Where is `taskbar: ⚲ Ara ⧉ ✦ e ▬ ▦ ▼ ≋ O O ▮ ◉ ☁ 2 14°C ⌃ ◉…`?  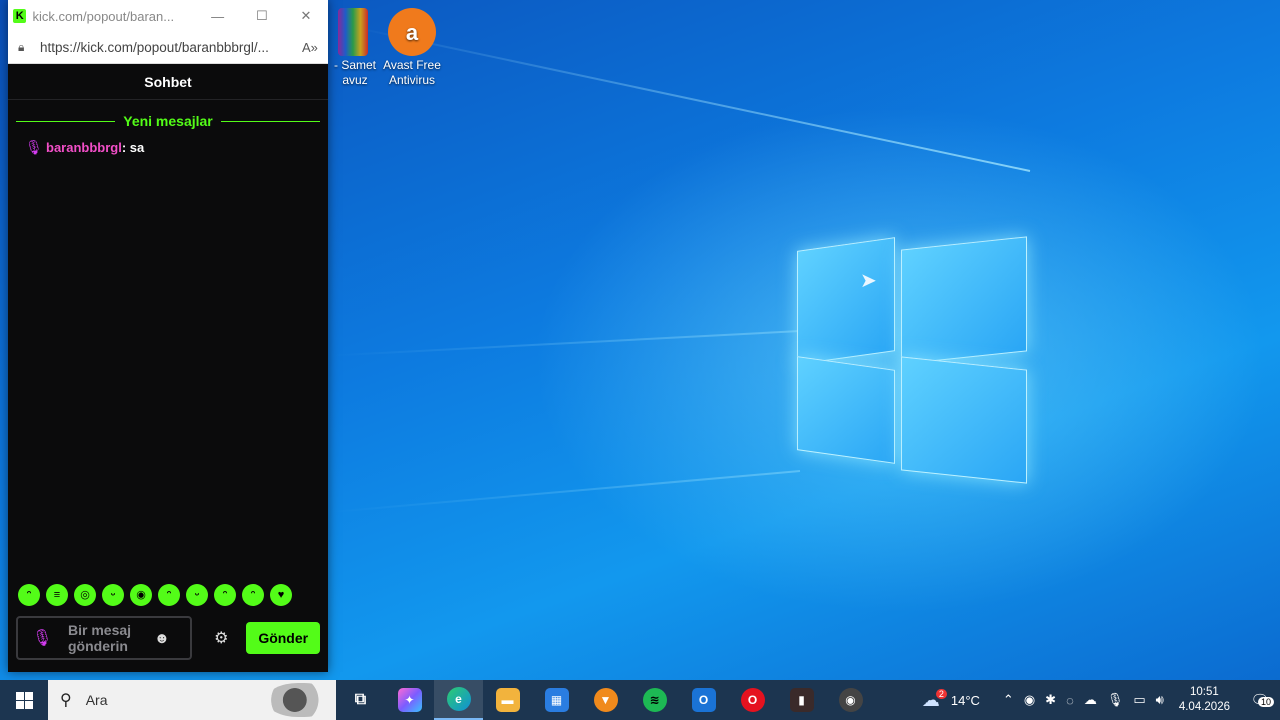
taskbar: ⚲ Ara ⧉ ✦ e ▬ ▦ ▼ ≋ O O ▮ ◉ ☁ 2 14°C ⌃ ◉… is located at coordinates (640, 700).